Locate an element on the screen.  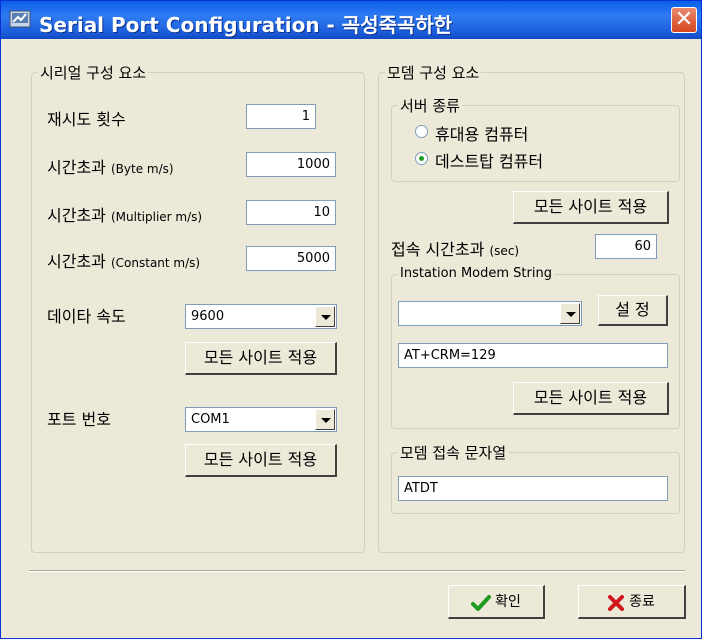
timeout-multiplier-label: 시간초과 (Multiplier m/s) is located at coordinates (124, 214).